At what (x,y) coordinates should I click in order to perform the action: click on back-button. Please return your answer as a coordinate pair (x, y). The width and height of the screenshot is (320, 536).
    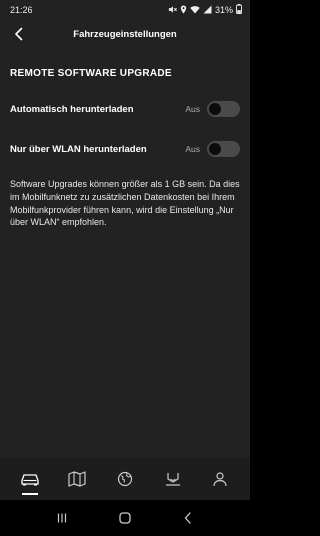
    Looking at the image, I should click on (19, 34).